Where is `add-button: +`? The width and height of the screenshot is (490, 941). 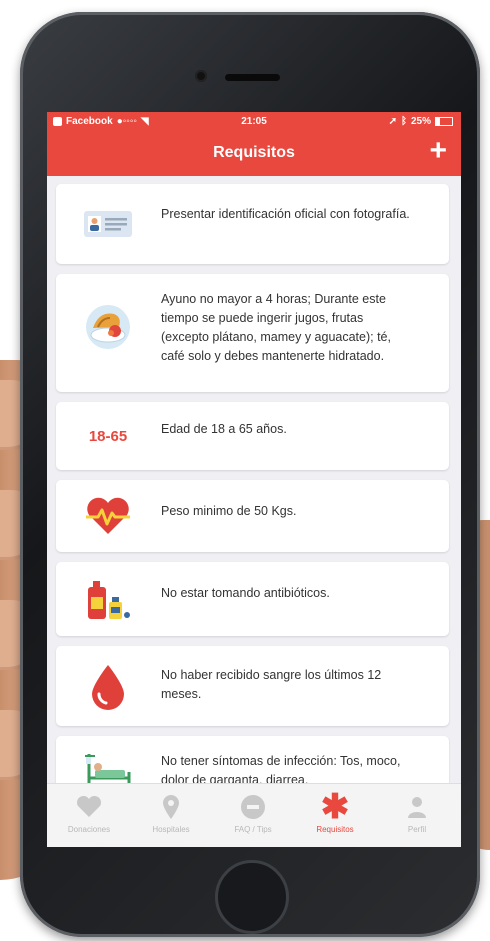
add-button: + is located at coordinates (438, 151).